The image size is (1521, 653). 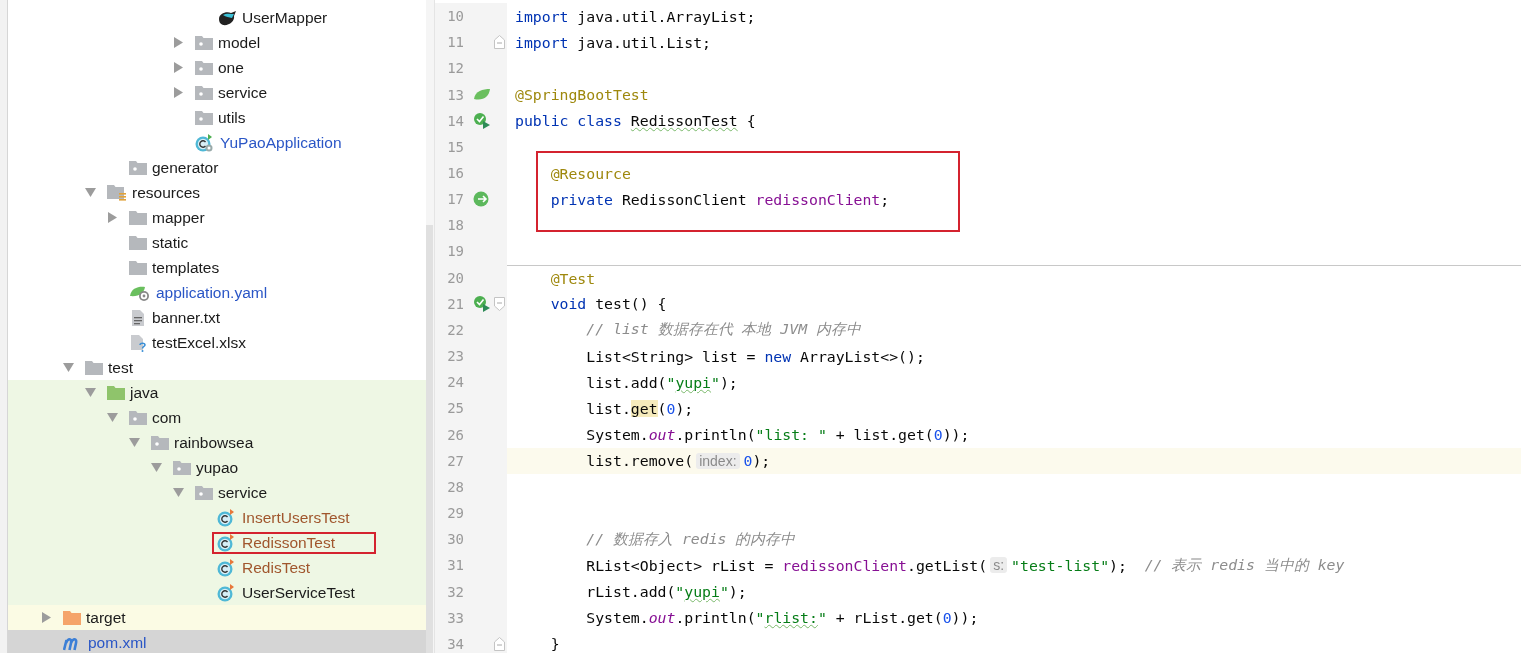 I want to click on string-literal: rlist:, so click(x=791, y=618).